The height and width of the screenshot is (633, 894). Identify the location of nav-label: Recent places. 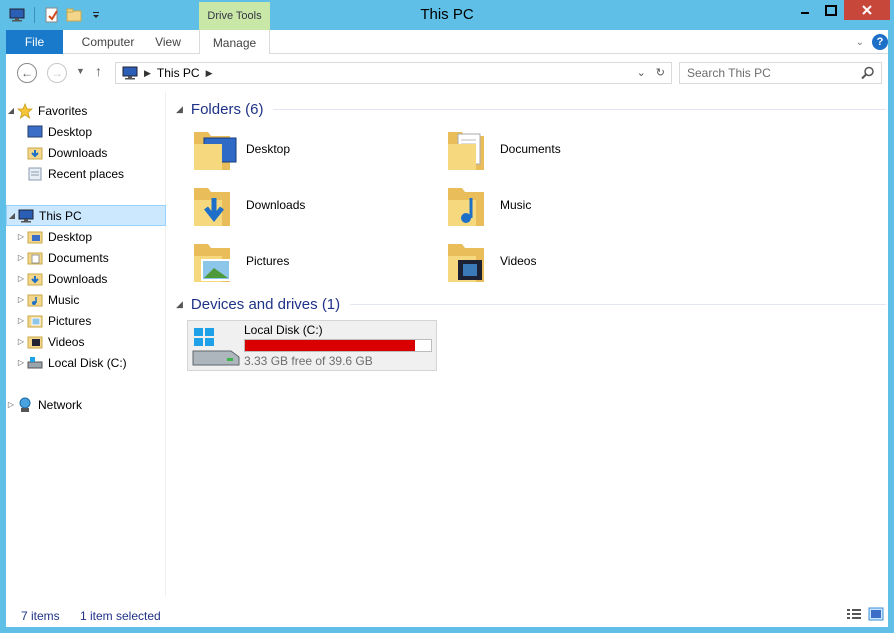
(86, 173).